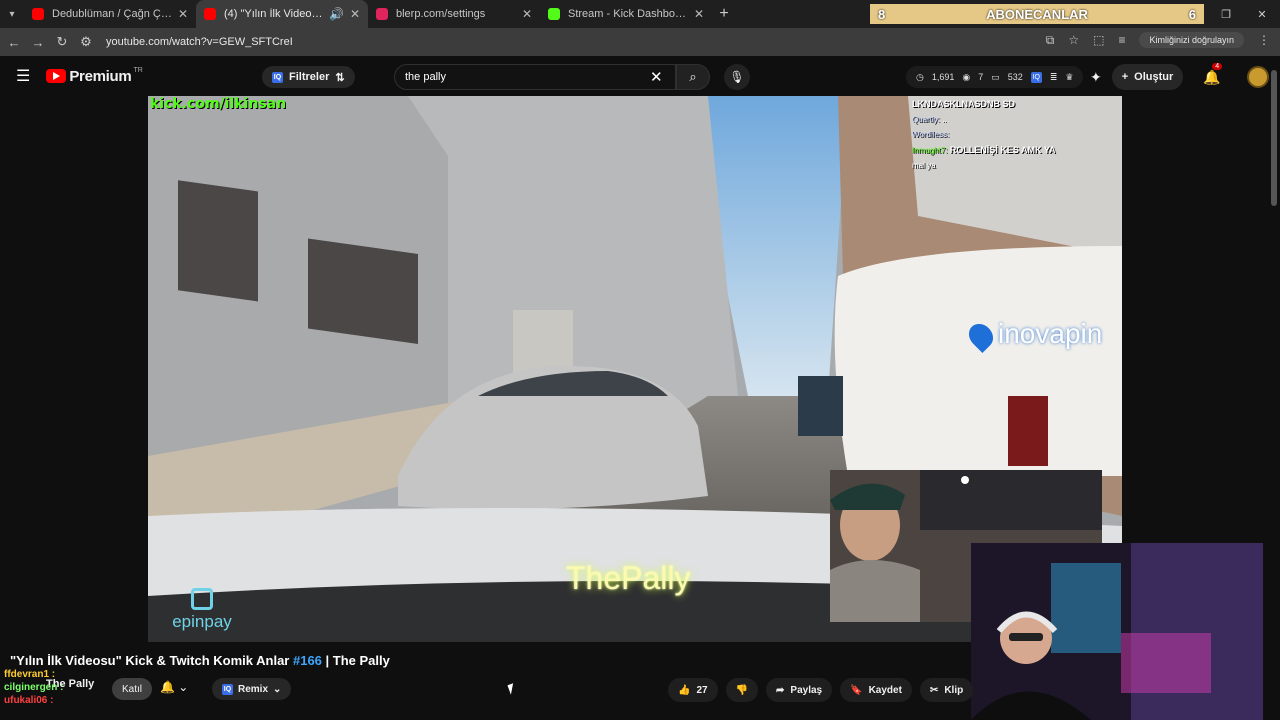 The image size is (1280, 720). What do you see at coordinates (210, 14) in the screenshot?
I see `youtube-favicon-icon` at bounding box center [210, 14].